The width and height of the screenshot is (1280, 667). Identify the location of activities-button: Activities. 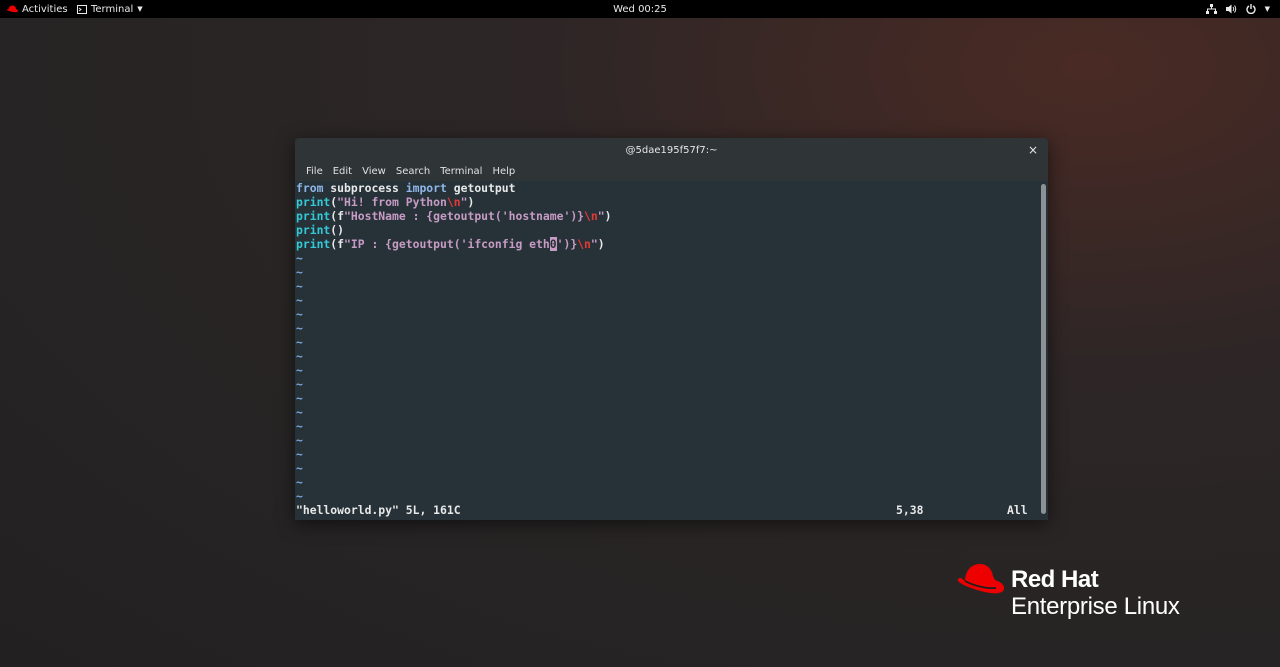
(37, 9).